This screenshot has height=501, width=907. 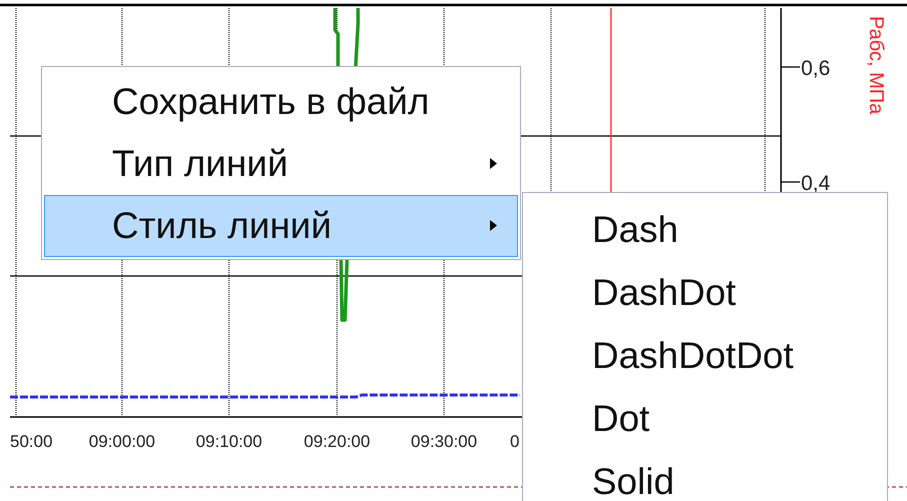 What do you see at coordinates (122, 441) in the screenshot?
I see `axis-tick-label: 09:00:00` at bounding box center [122, 441].